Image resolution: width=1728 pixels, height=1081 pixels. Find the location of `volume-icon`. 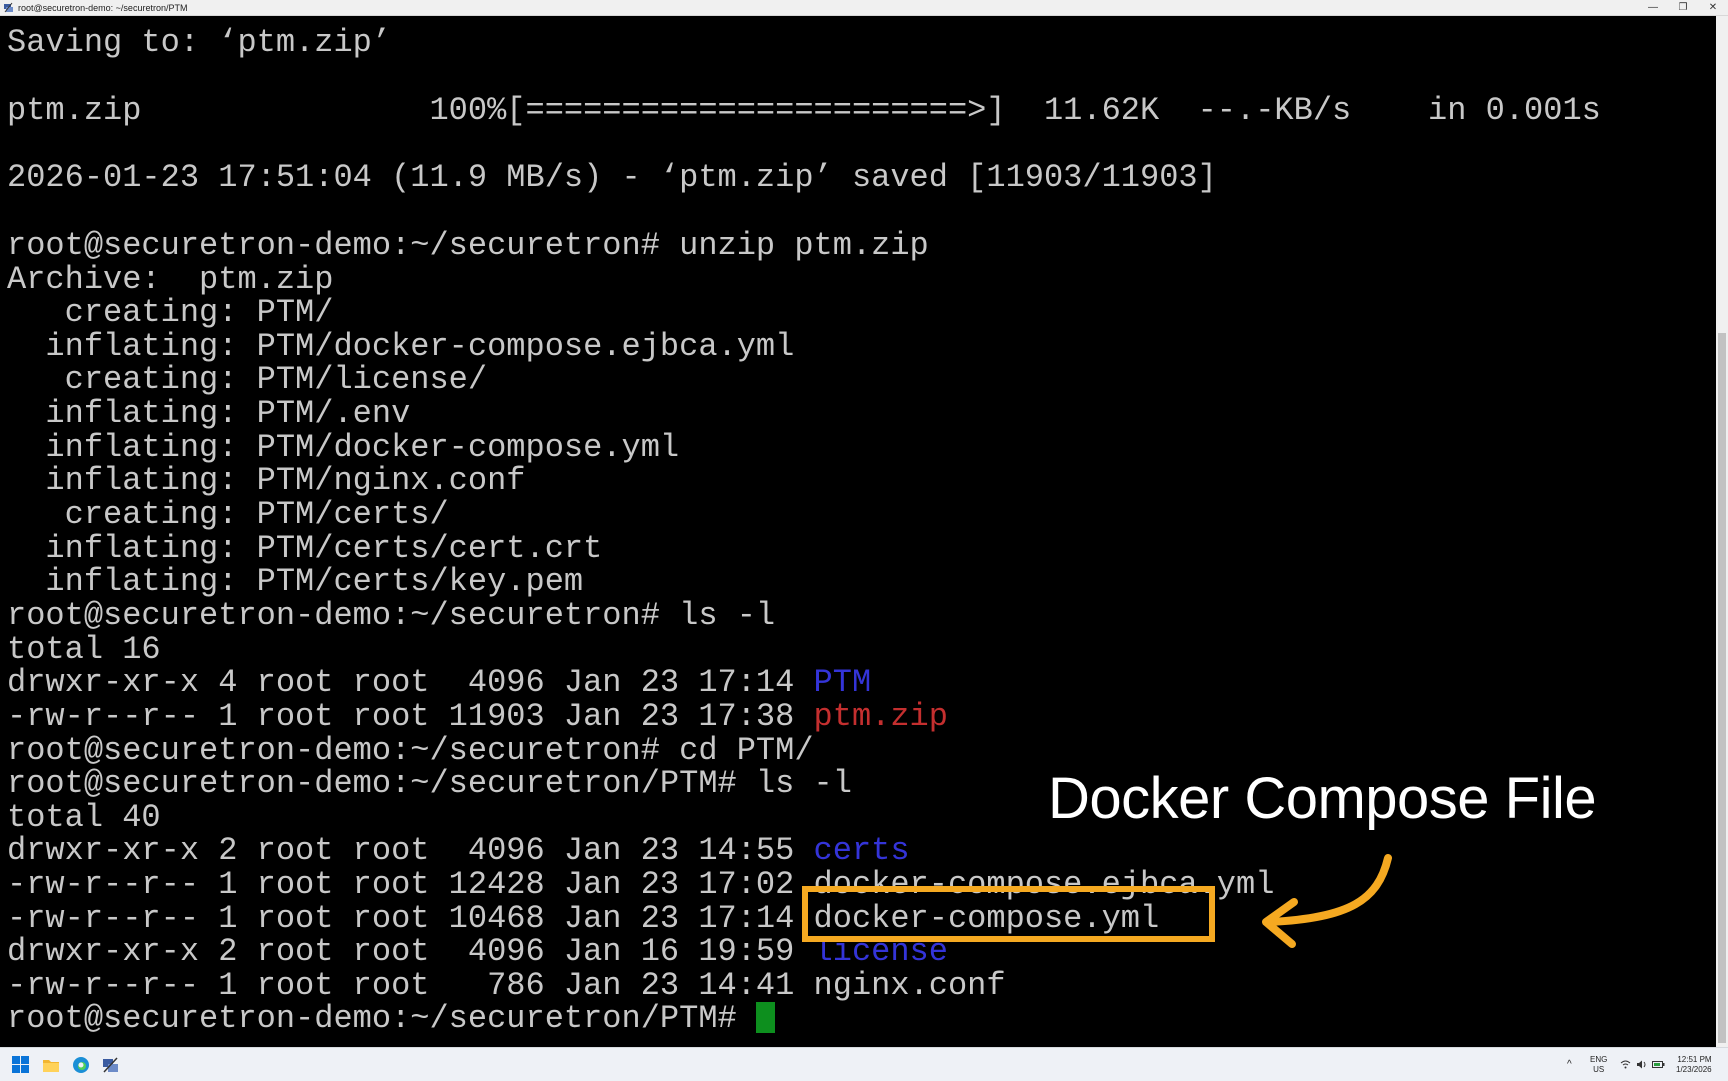

volume-icon is located at coordinates (1641, 1064).